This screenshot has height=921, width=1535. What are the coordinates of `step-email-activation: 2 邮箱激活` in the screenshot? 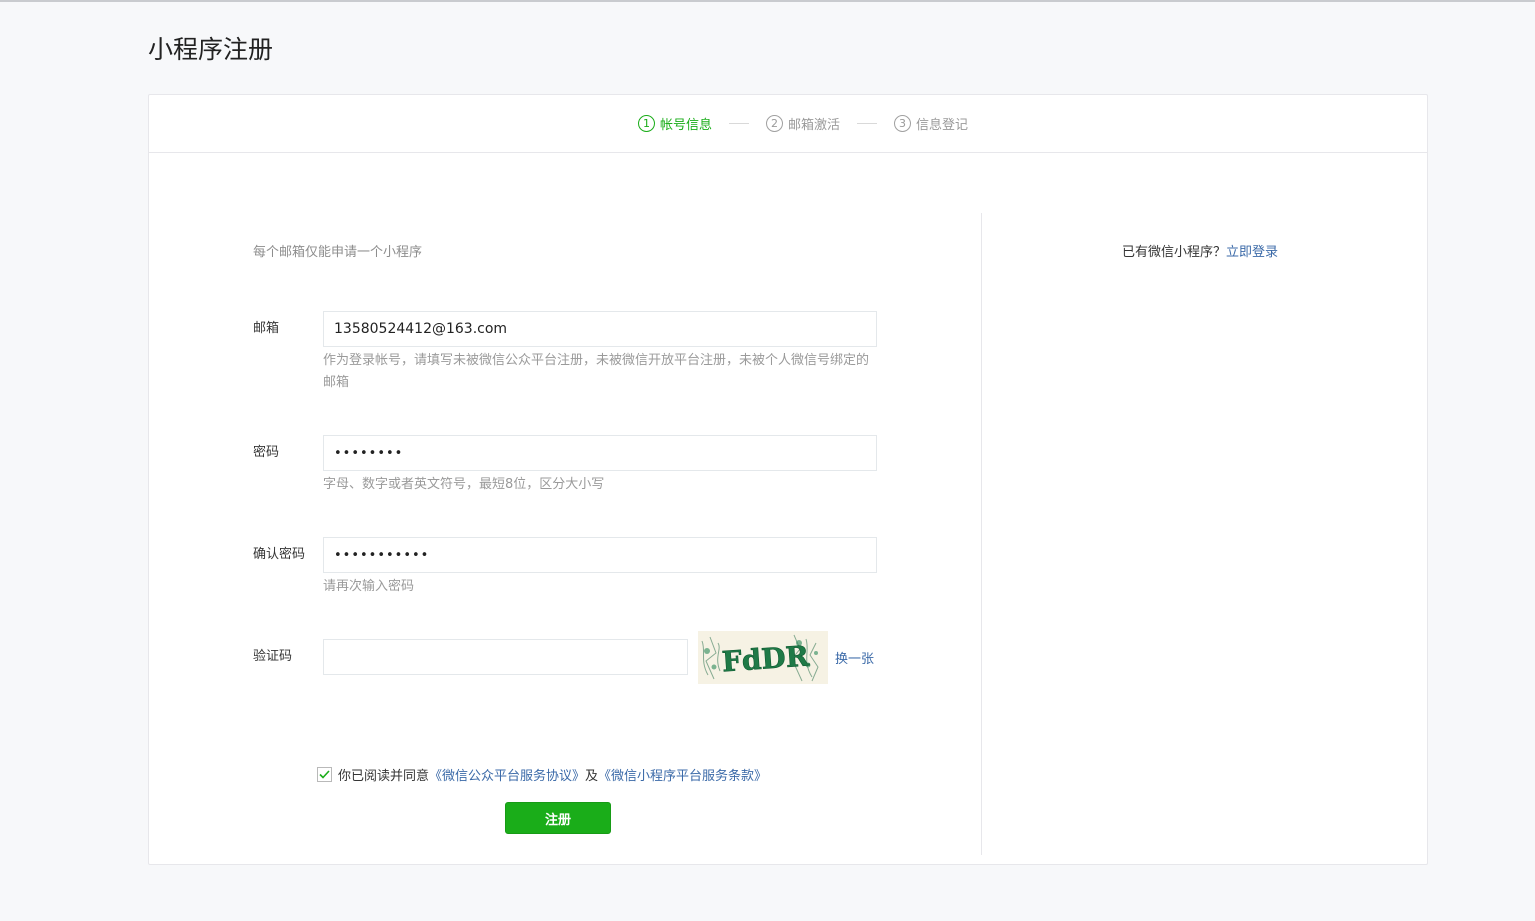 It's located at (802, 123).